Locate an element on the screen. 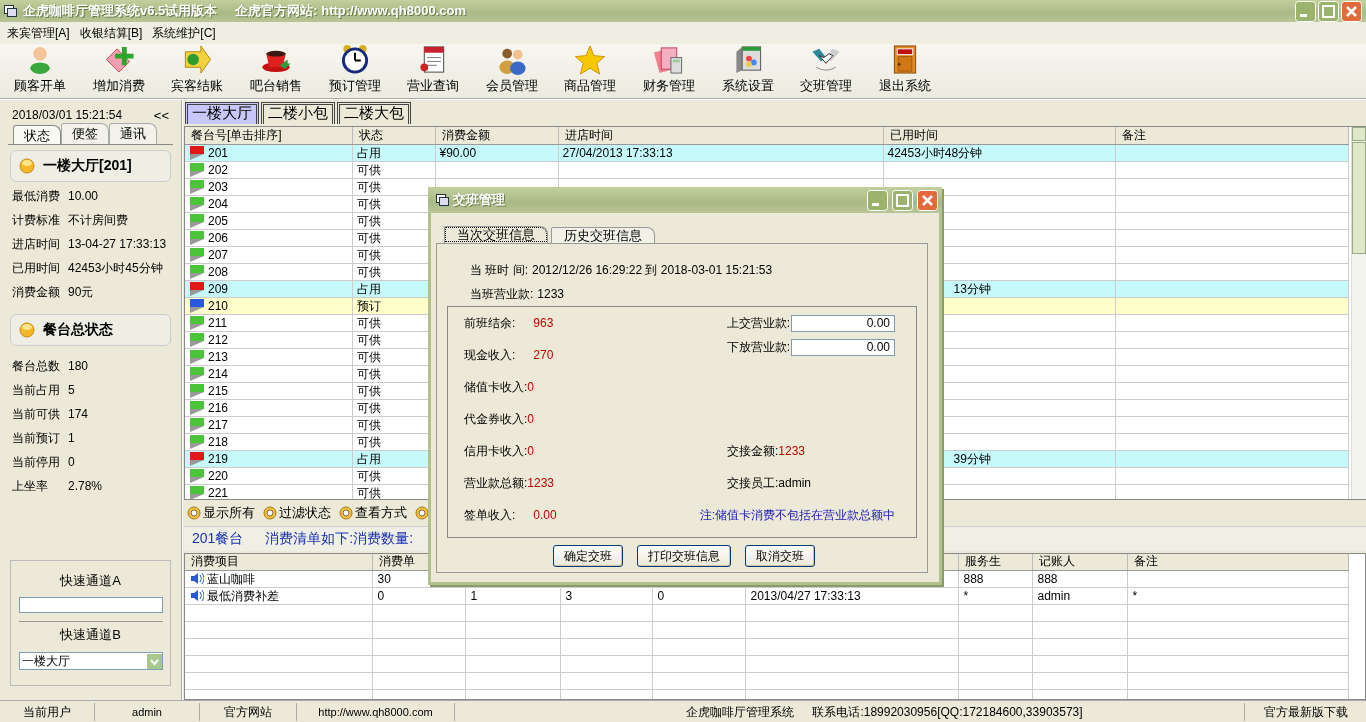  column-header: 进店时间 is located at coordinates (720, 135).